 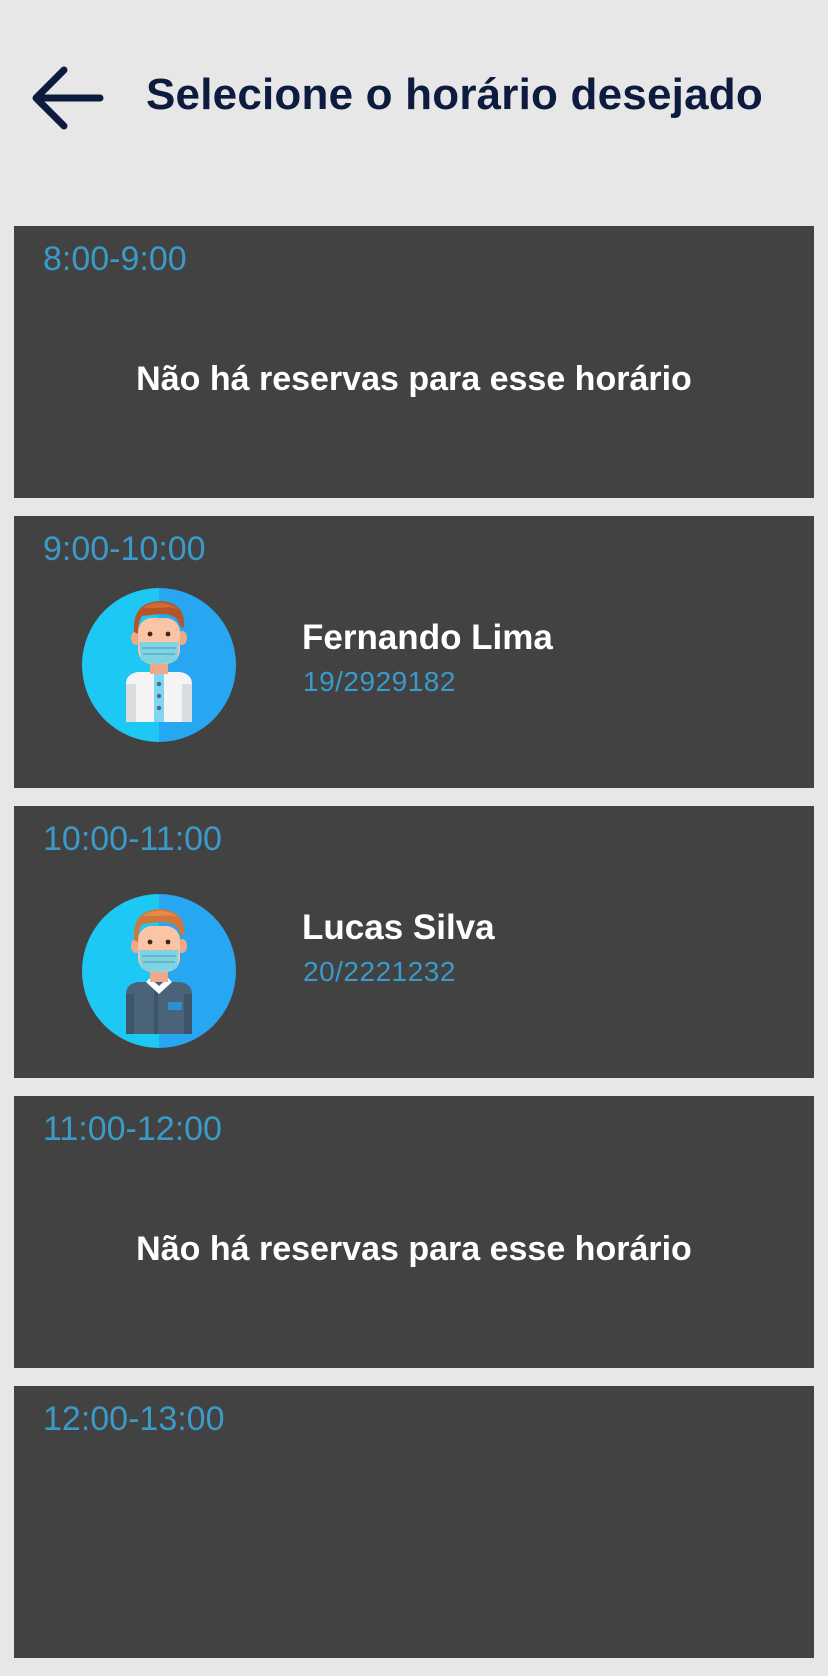 I want to click on arrow-left-icon, so click(x=68, y=98).